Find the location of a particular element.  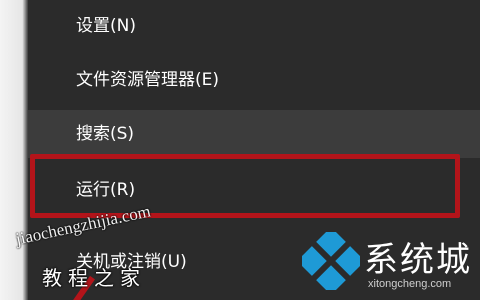

menu-item-label: 运行(R) is located at coordinates (106, 190).